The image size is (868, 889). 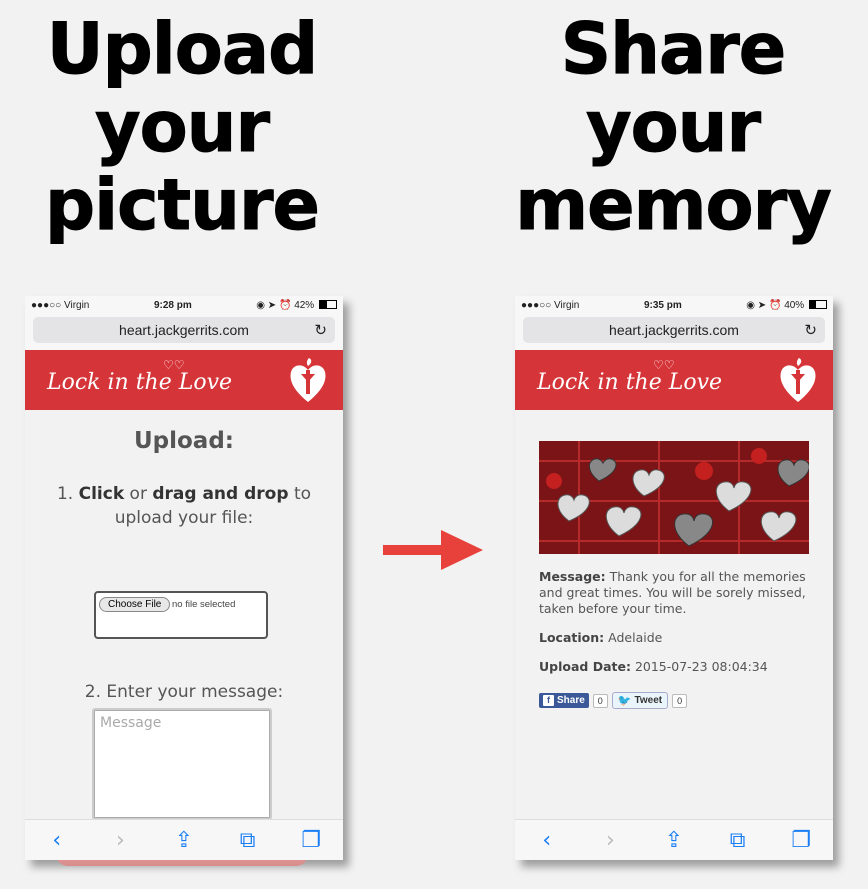 I want to click on facebook-icon: f, so click(x=548, y=700).